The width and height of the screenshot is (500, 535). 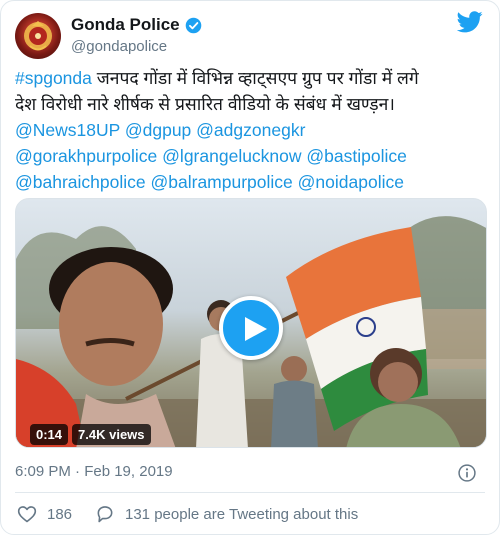 I want to click on account-handle: @gondapolice, so click(x=136, y=46).